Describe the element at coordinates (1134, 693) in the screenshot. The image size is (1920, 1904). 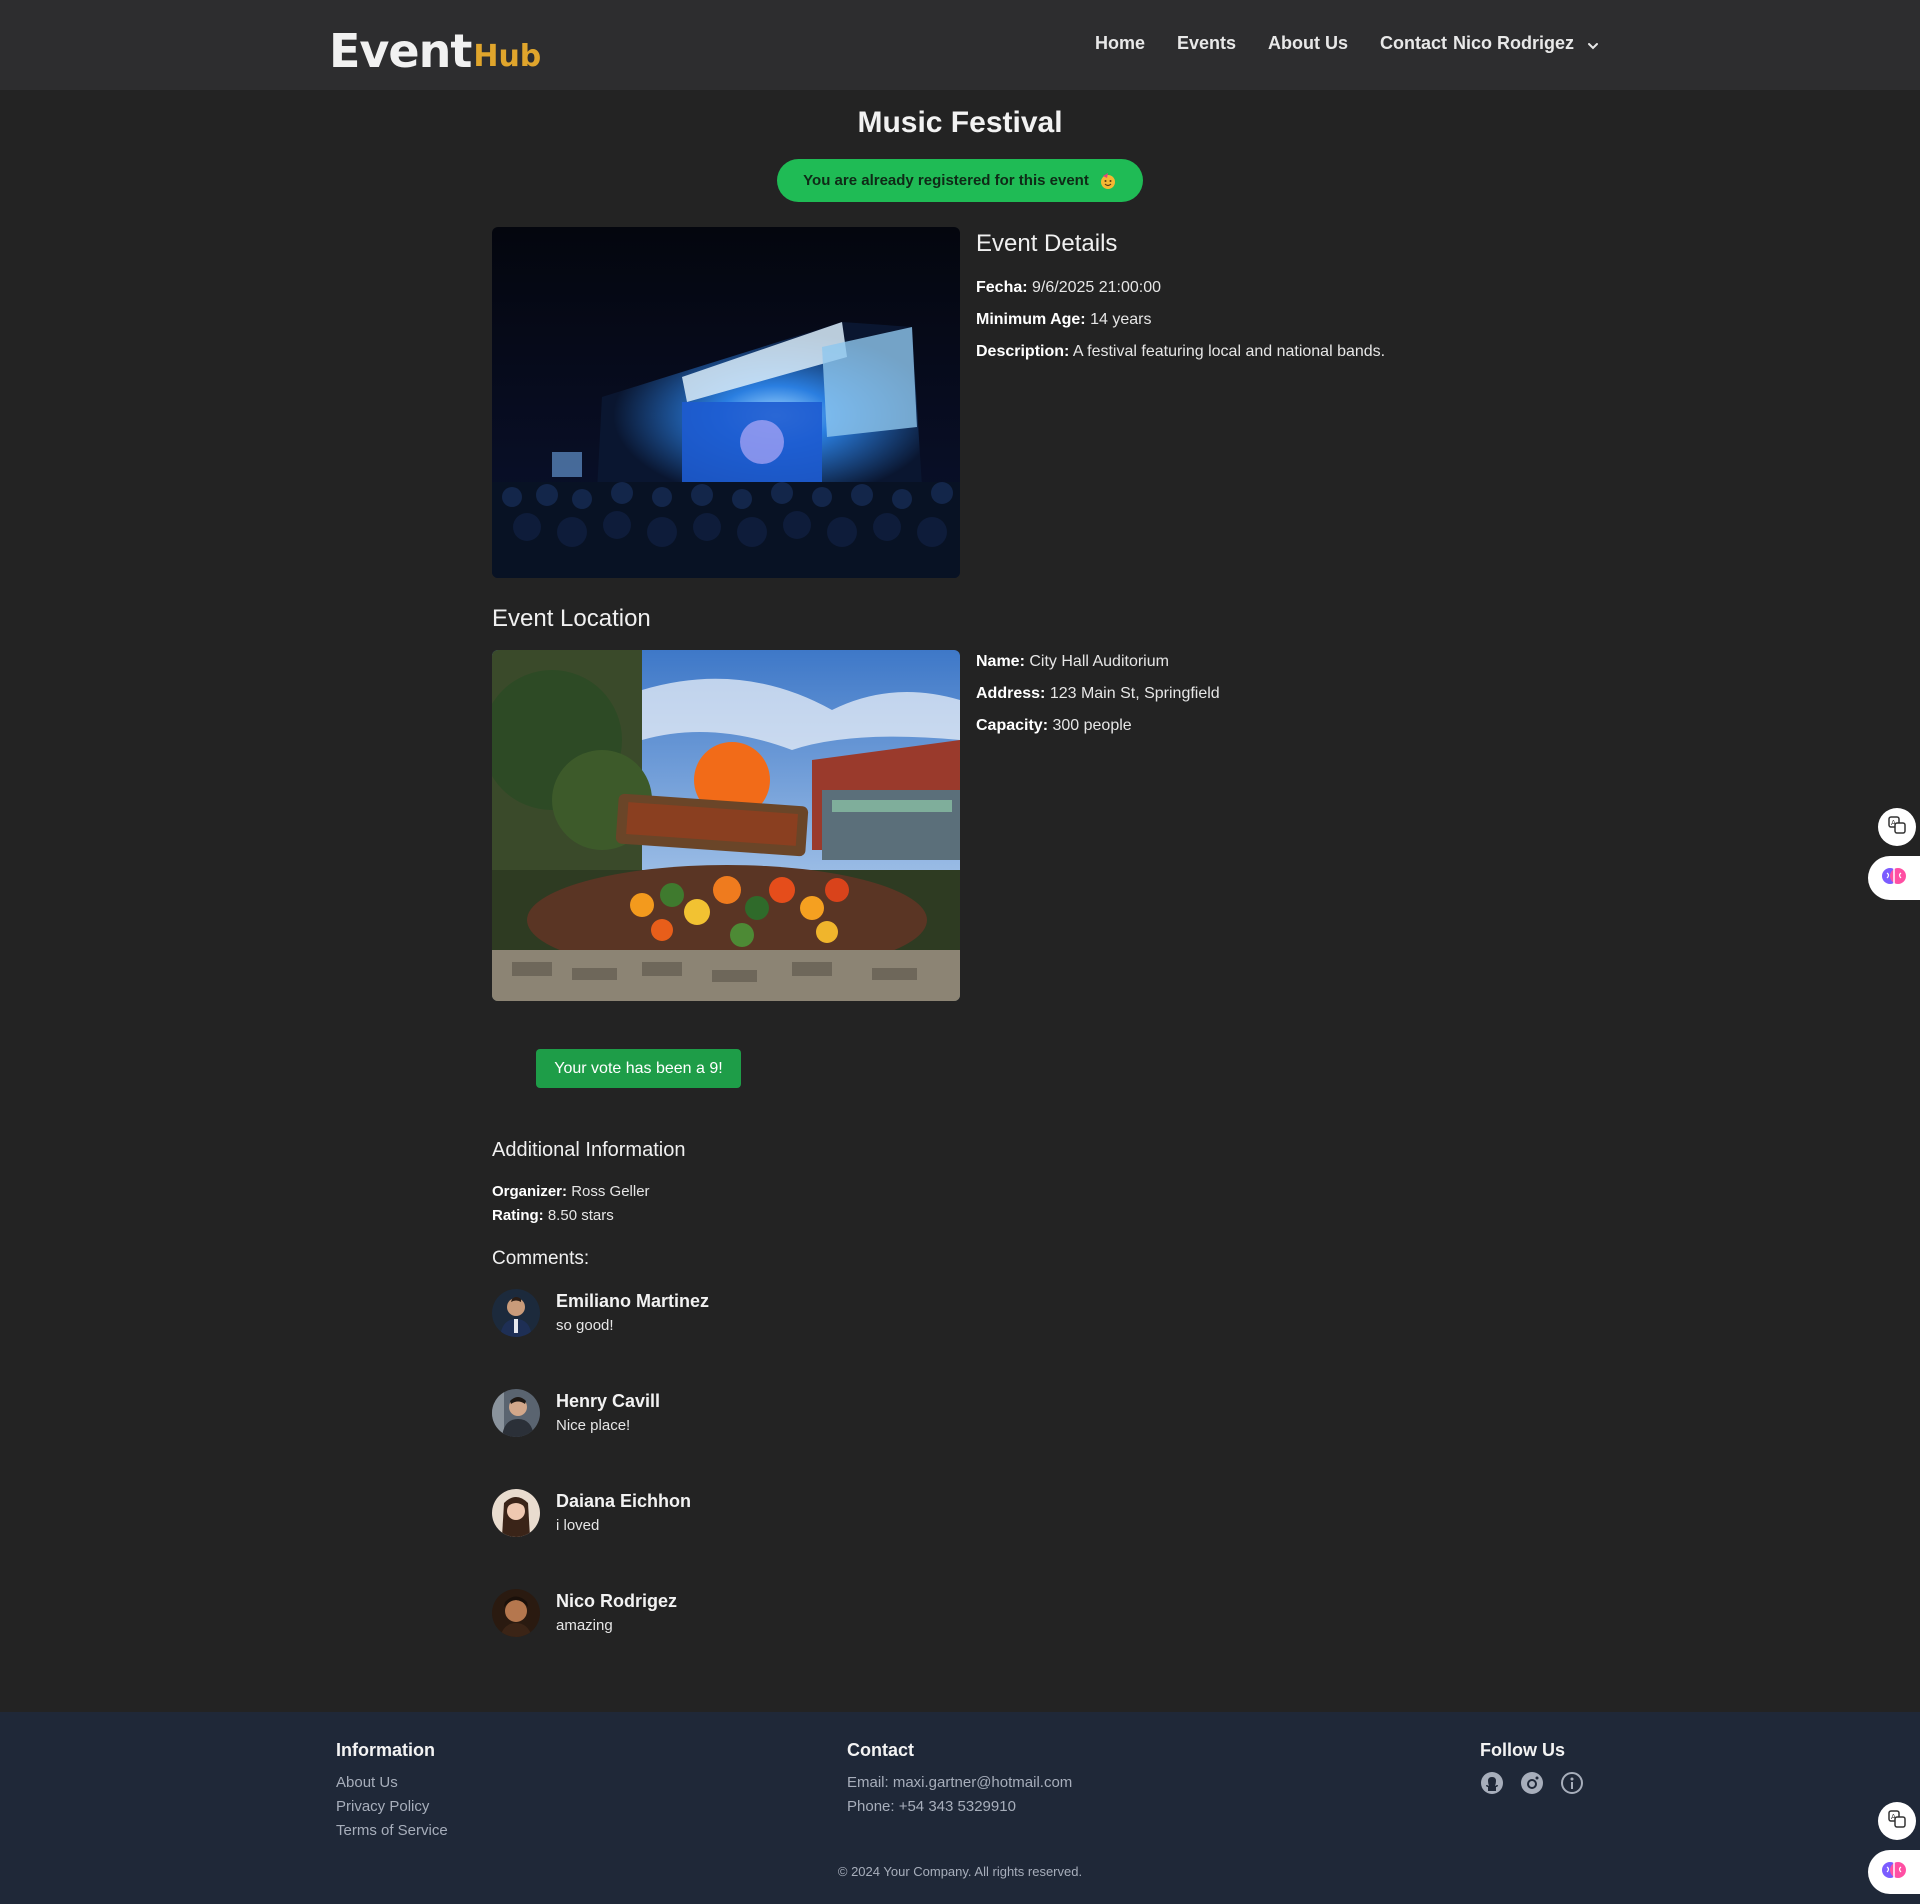
I see `location-address-value: 123 Main St, Springfield` at that location.